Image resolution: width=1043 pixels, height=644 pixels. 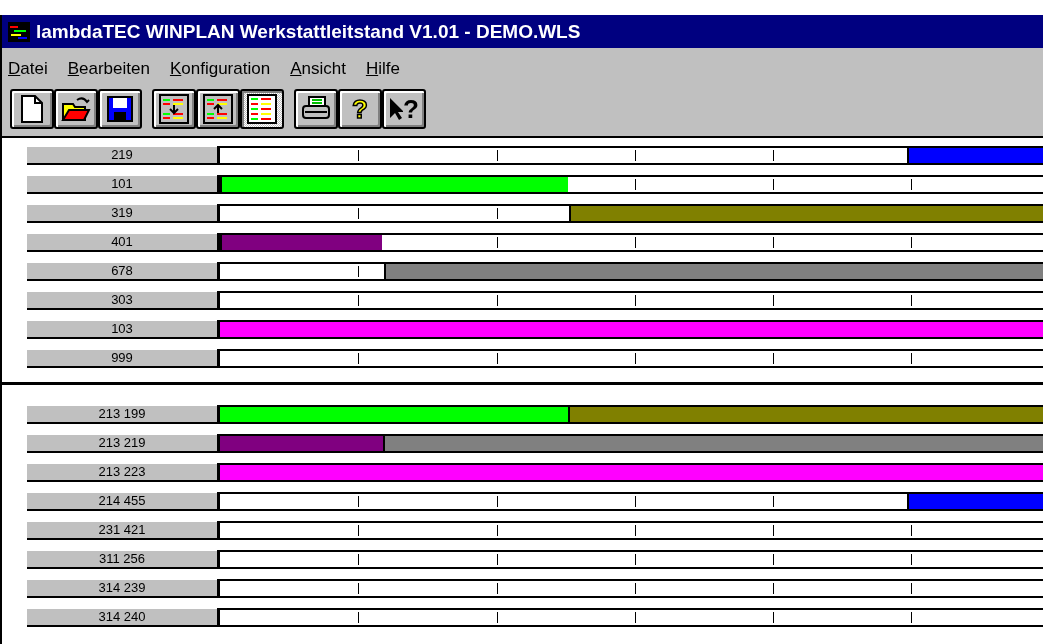 I want to click on row-label: 314 239, so click(x=122, y=588).